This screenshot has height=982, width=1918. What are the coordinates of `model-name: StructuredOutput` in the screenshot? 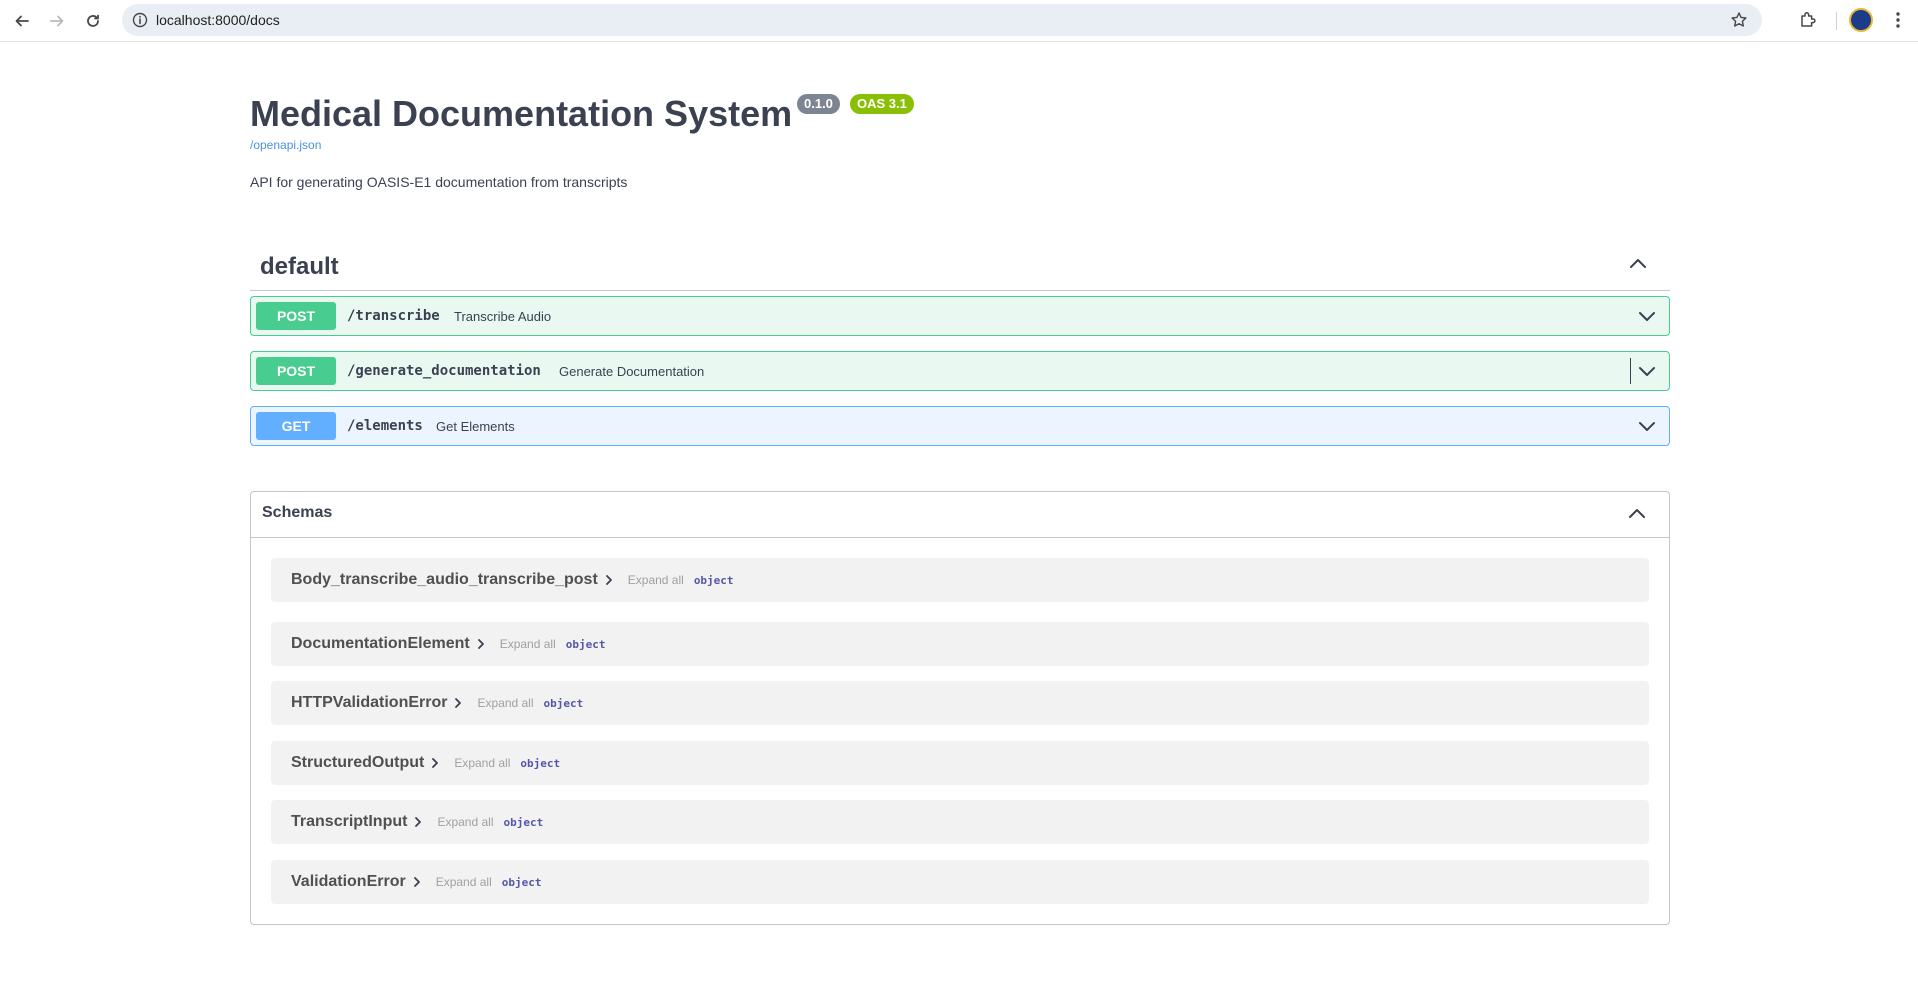 It's located at (357, 763).